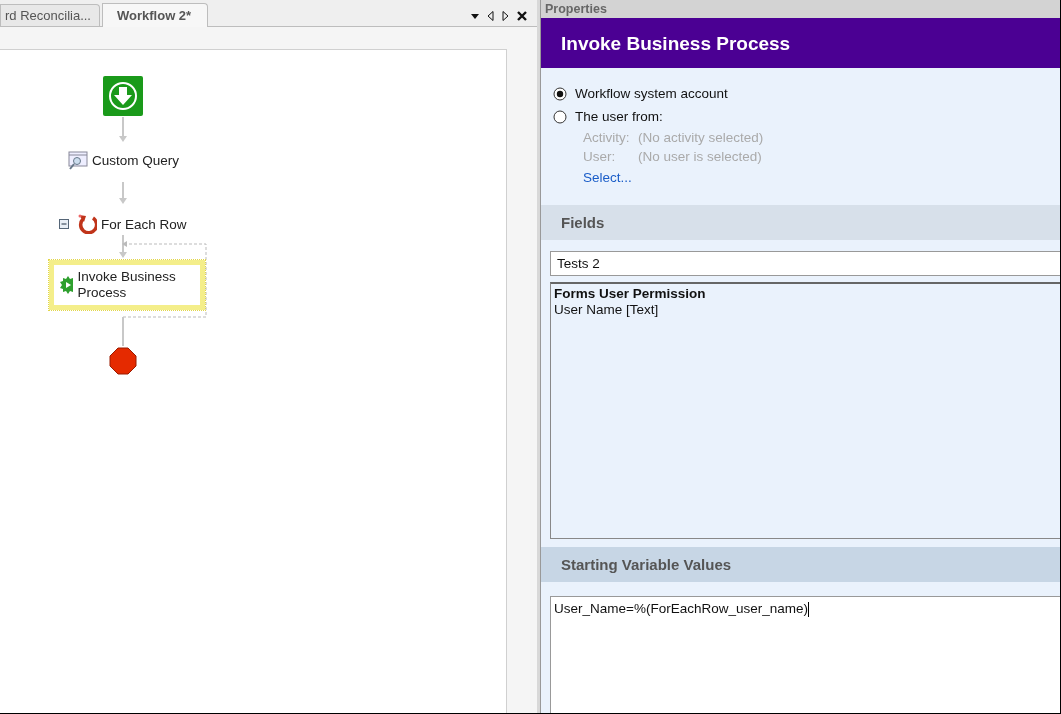  Describe the element at coordinates (607, 310) in the screenshot. I see `field-item: User Name [Text]` at that location.